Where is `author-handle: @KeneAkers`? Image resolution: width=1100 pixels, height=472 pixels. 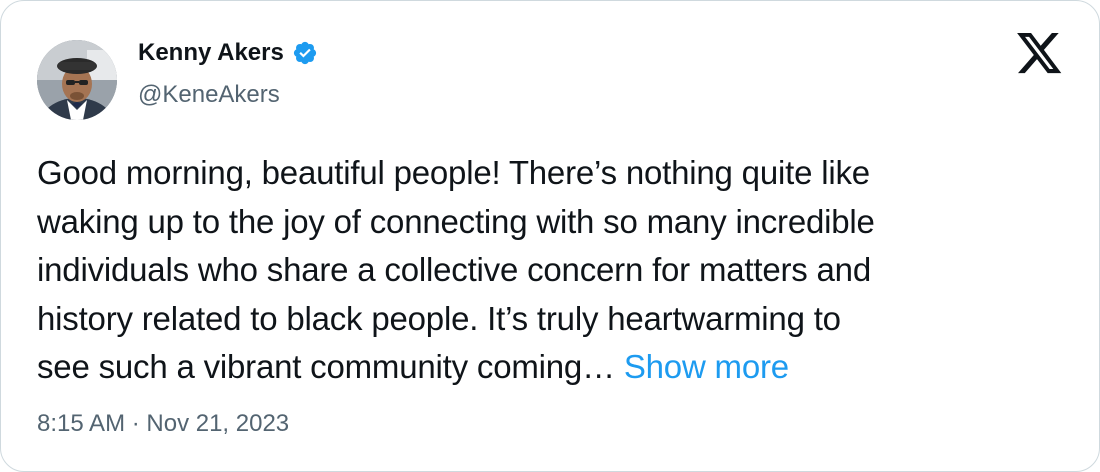 author-handle: @KeneAkers is located at coordinates (209, 95).